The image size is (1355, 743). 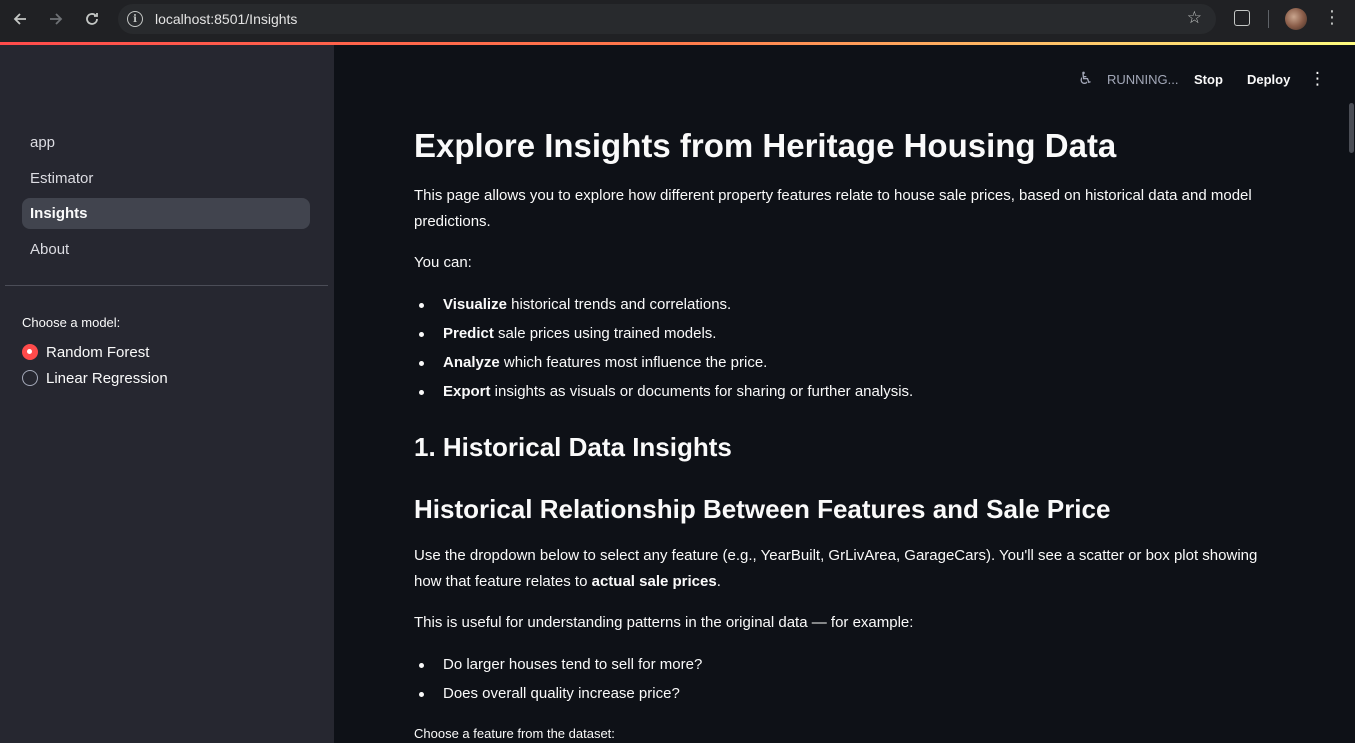 I want to click on arrow-right-icon, so click(x=56, y=19).